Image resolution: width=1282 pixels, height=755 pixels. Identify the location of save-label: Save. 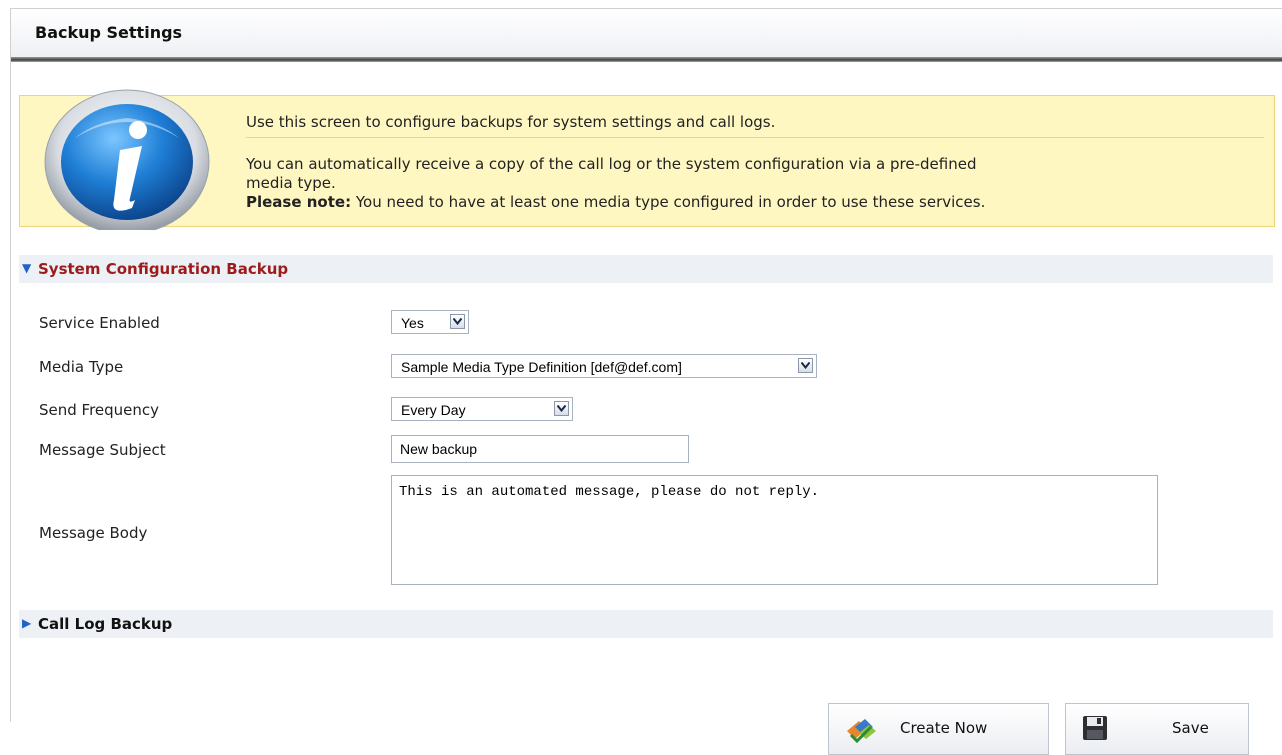
(1190, 728).